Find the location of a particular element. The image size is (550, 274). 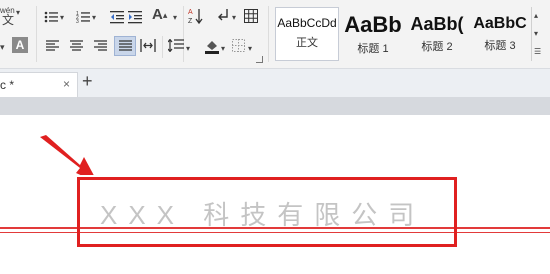

char-shading-icon: A is located at coordinates (20, 45).